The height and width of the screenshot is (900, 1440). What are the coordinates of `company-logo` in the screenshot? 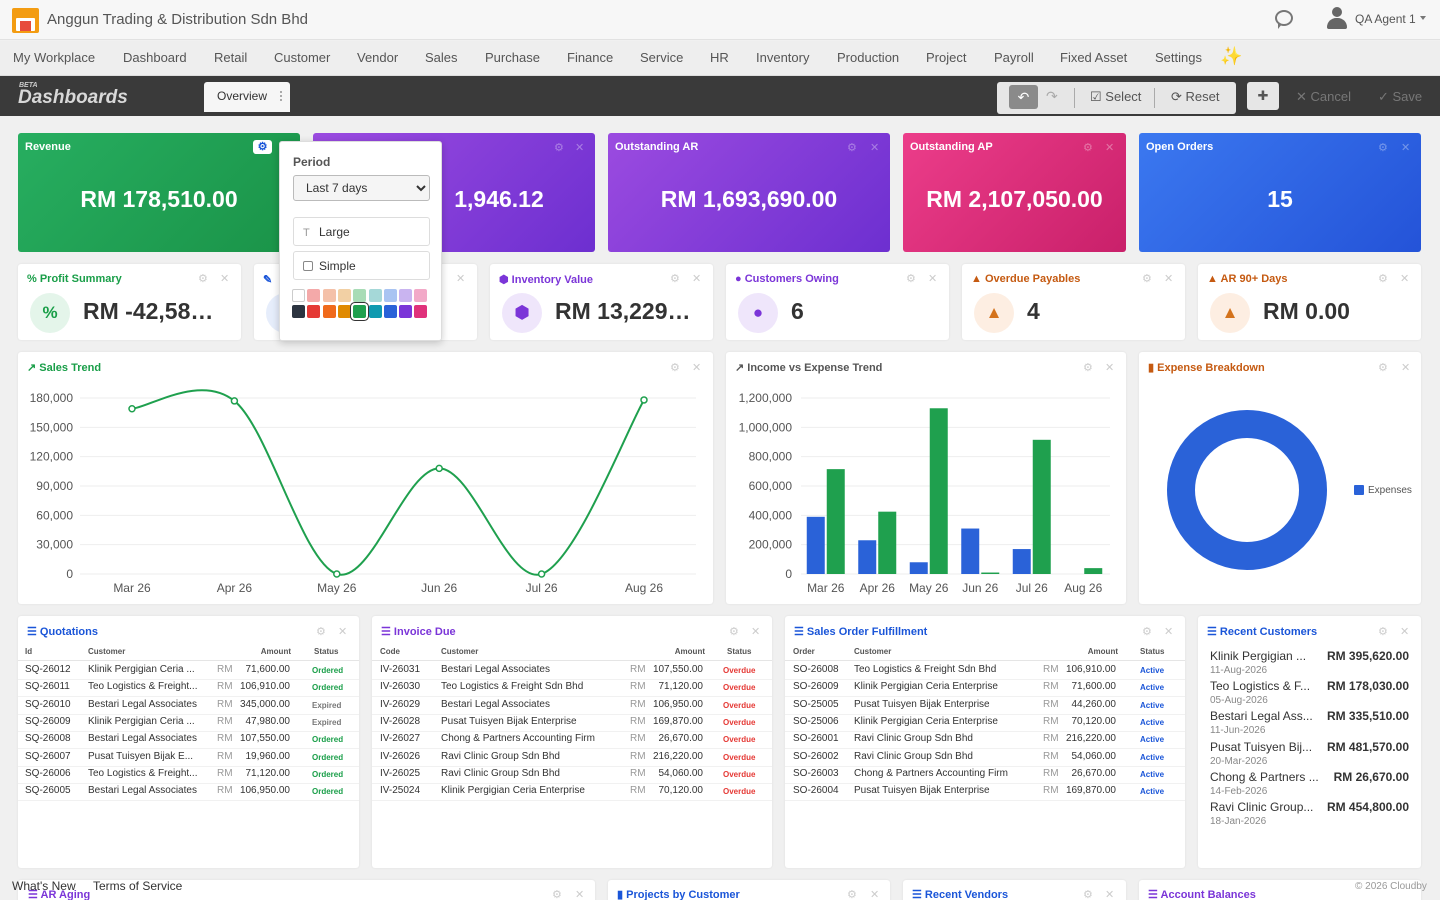 It's located at (25, 20).